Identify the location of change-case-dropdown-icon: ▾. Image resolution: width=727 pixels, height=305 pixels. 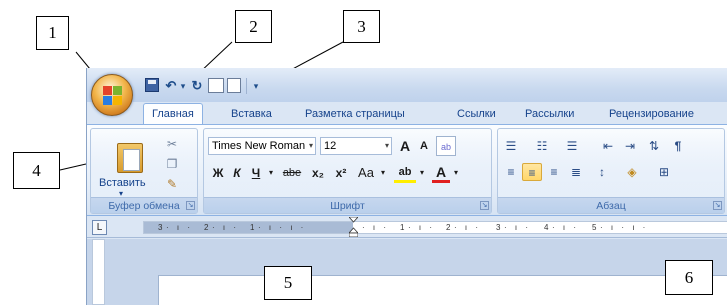
(383, 173).